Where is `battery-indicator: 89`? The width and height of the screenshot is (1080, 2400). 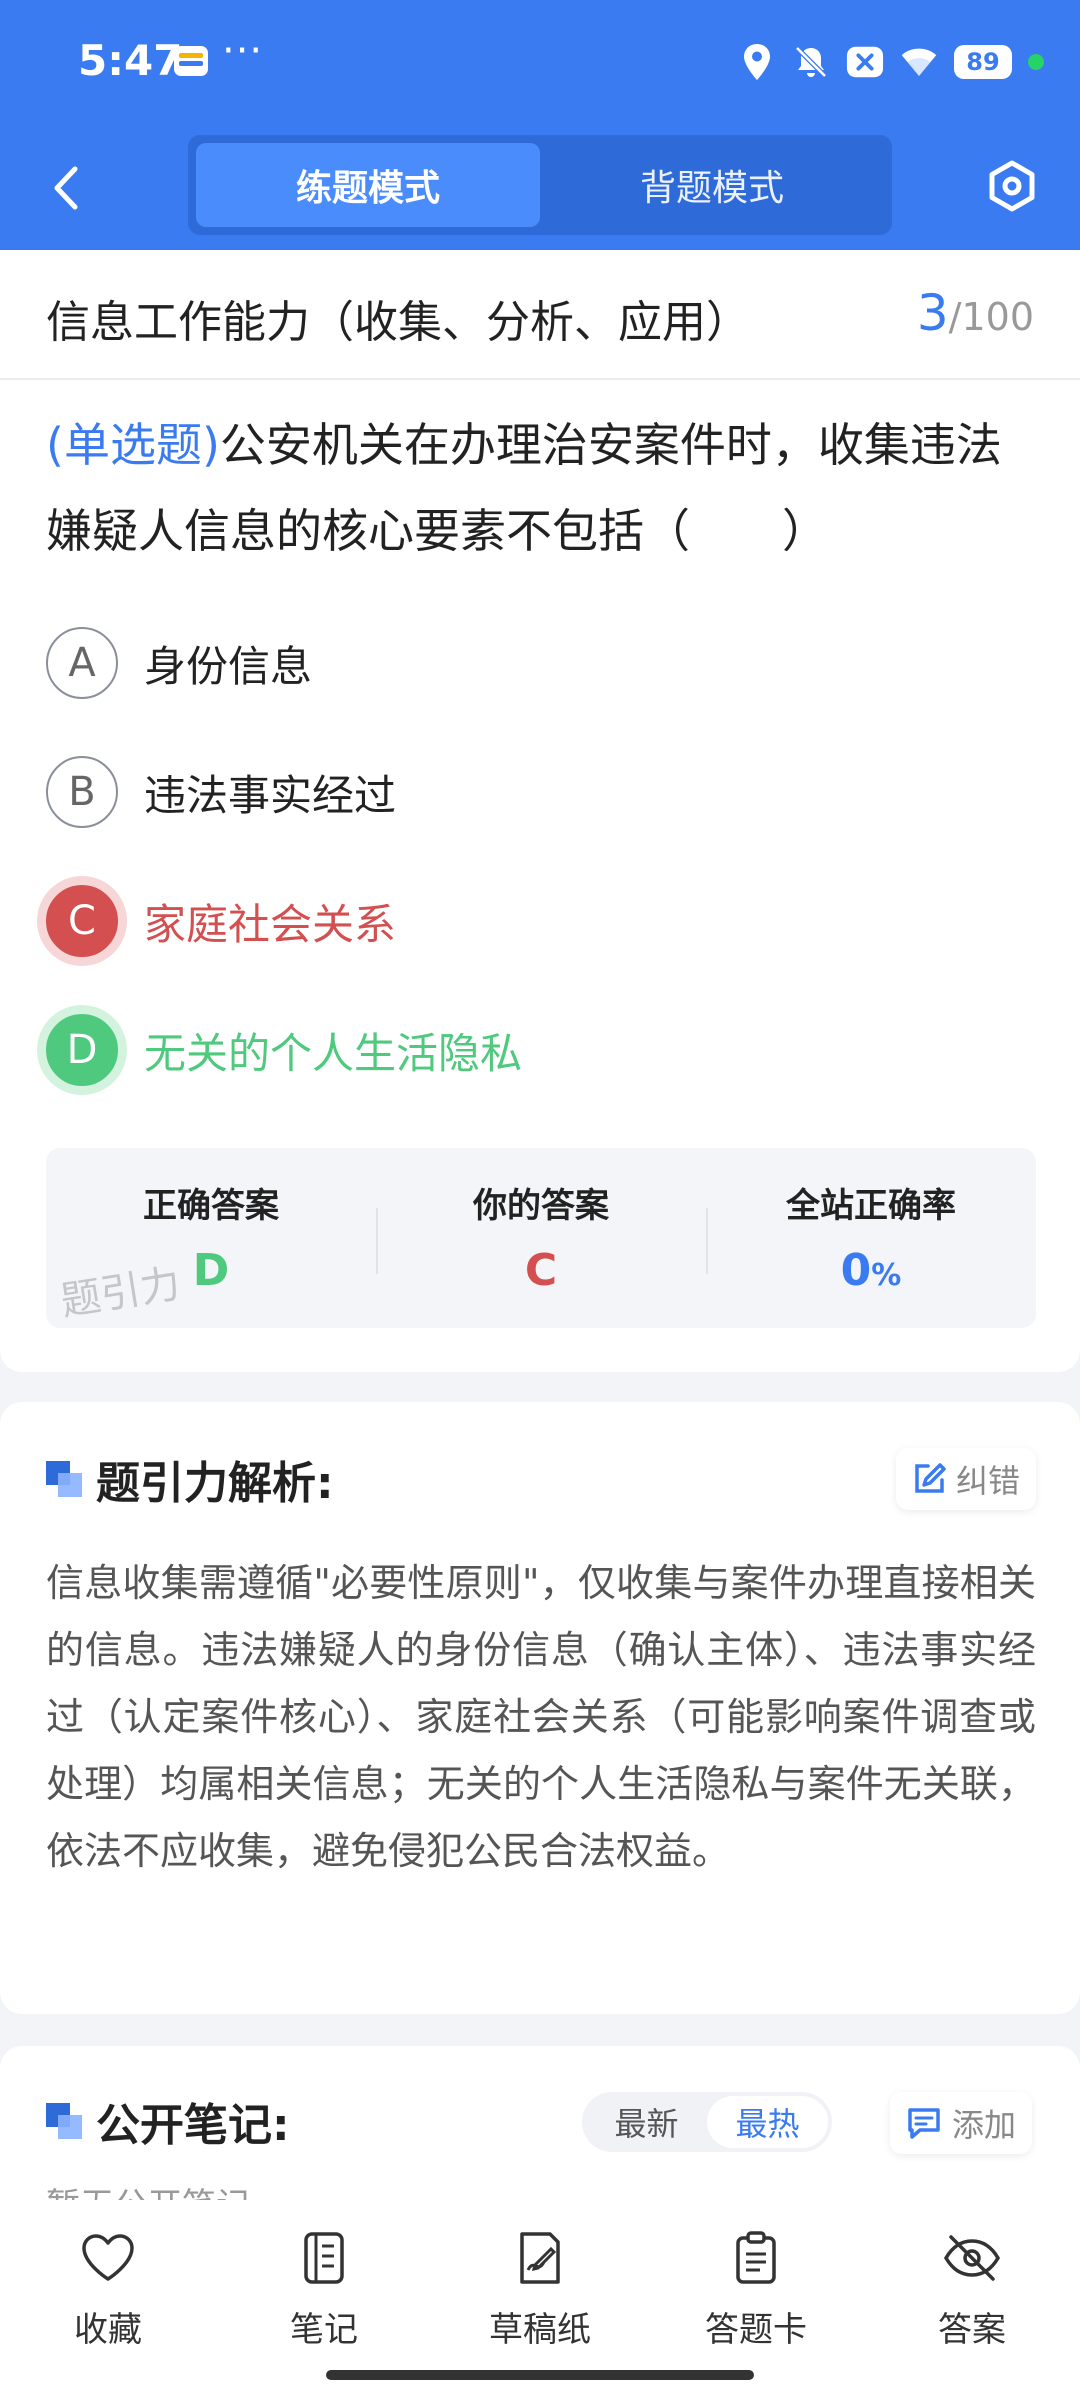
battery-indicator: 89 is located at coordinates (983, 62).